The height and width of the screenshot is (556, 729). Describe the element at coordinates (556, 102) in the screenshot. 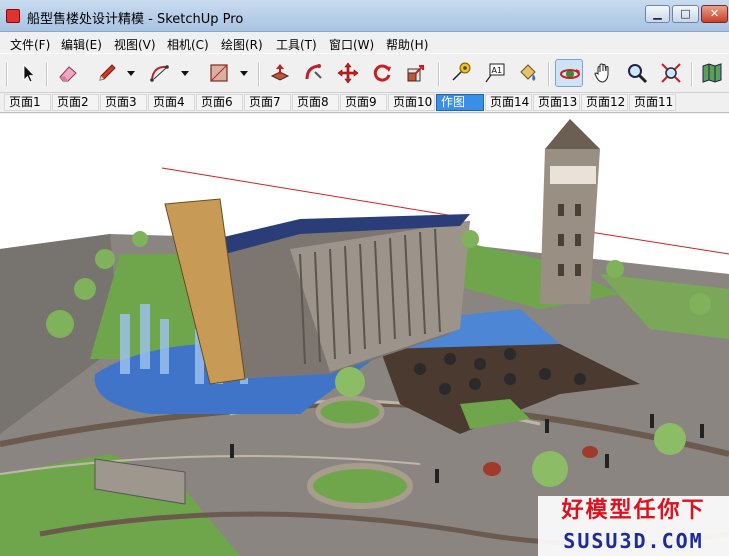

I see `scene-tab: 页面13` at that location.